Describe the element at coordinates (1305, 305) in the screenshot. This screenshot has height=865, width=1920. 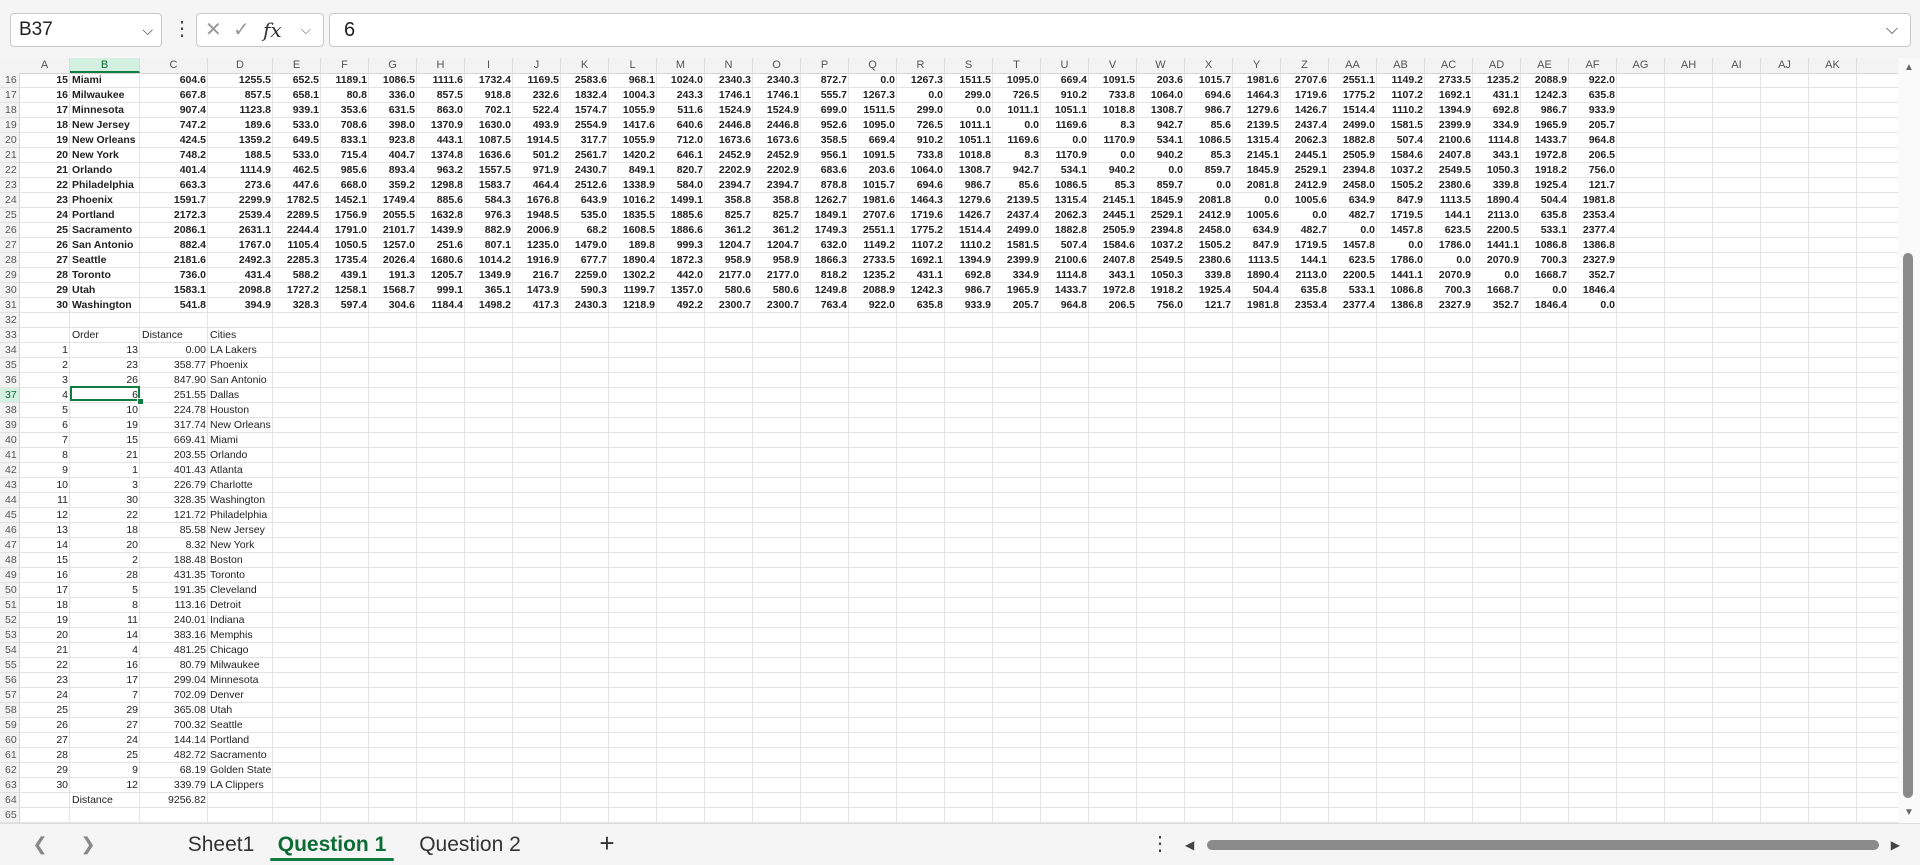
I see `matrix-value-cell: 2353.4` at that location.